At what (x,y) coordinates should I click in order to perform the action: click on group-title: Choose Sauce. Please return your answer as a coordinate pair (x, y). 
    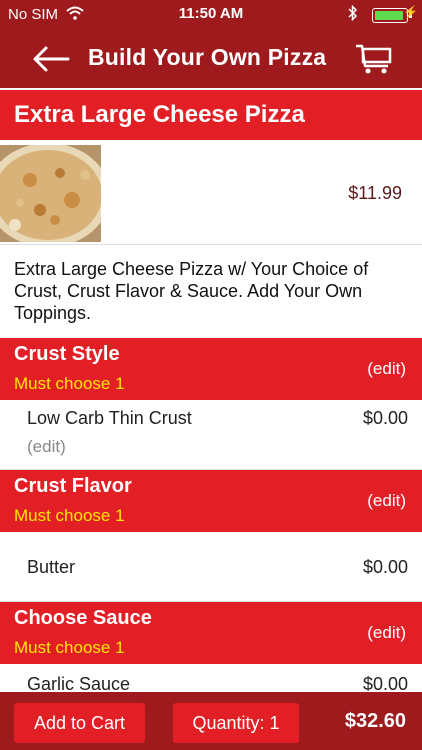
    Looking at the image, I should click on (83, 618).